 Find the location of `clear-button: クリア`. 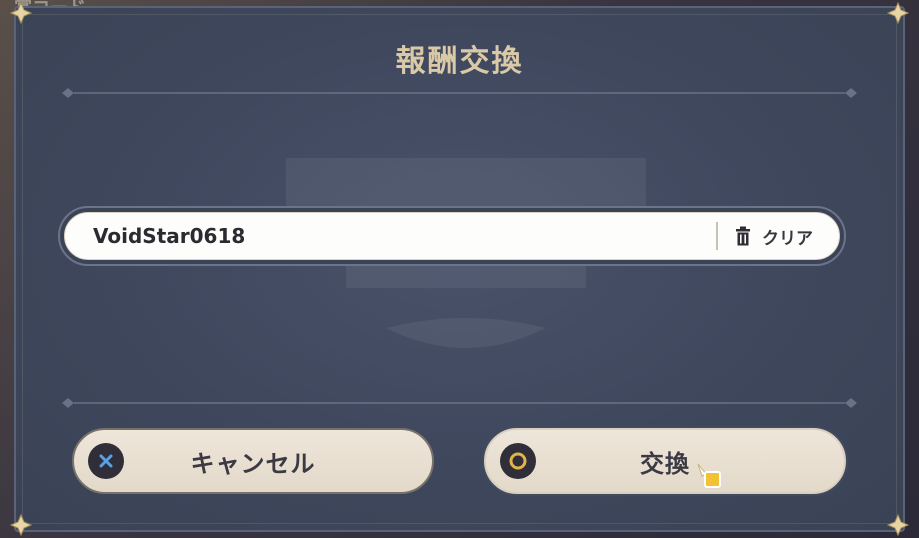

clear-button: クリア is located at coordinates (773, 236).